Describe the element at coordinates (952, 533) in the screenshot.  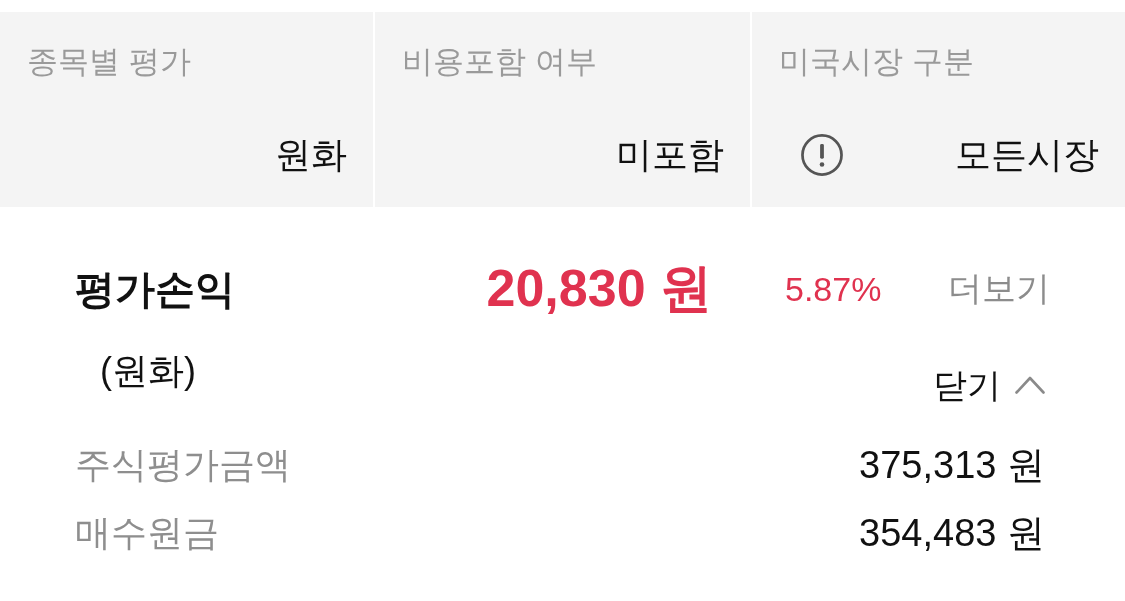
I see `detail-value: 354,483 원` at that location.